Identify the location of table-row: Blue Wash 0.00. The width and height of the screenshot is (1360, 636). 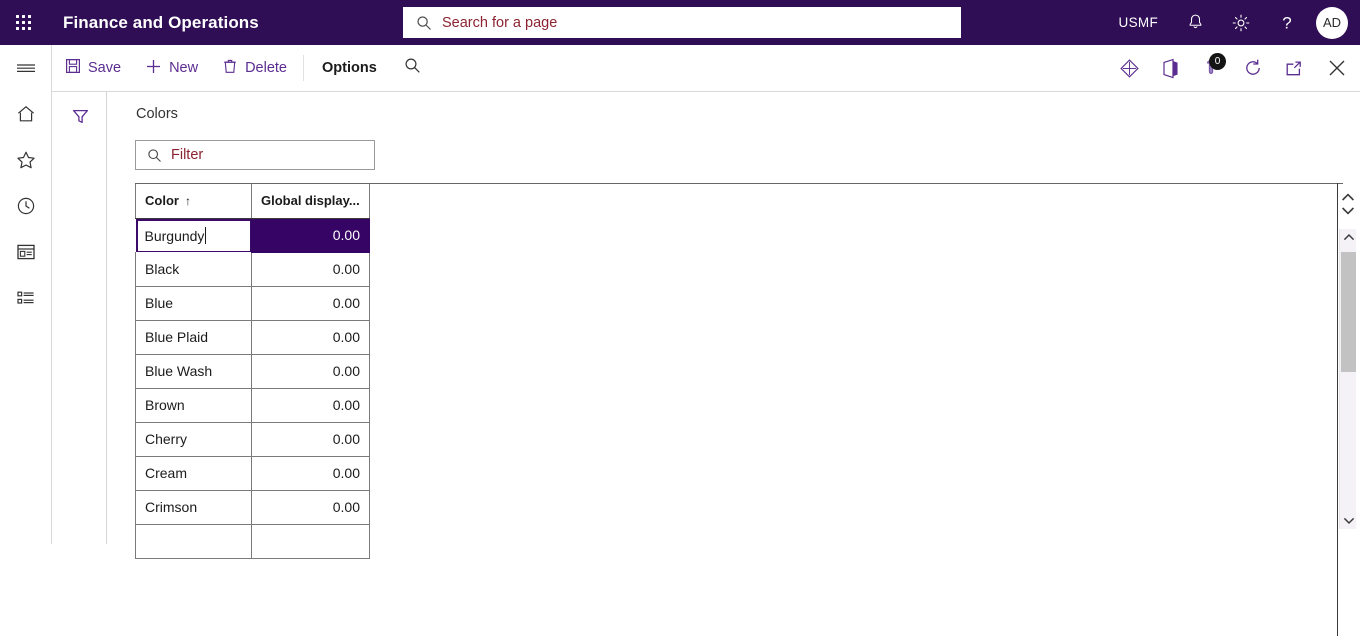
(252, 371).